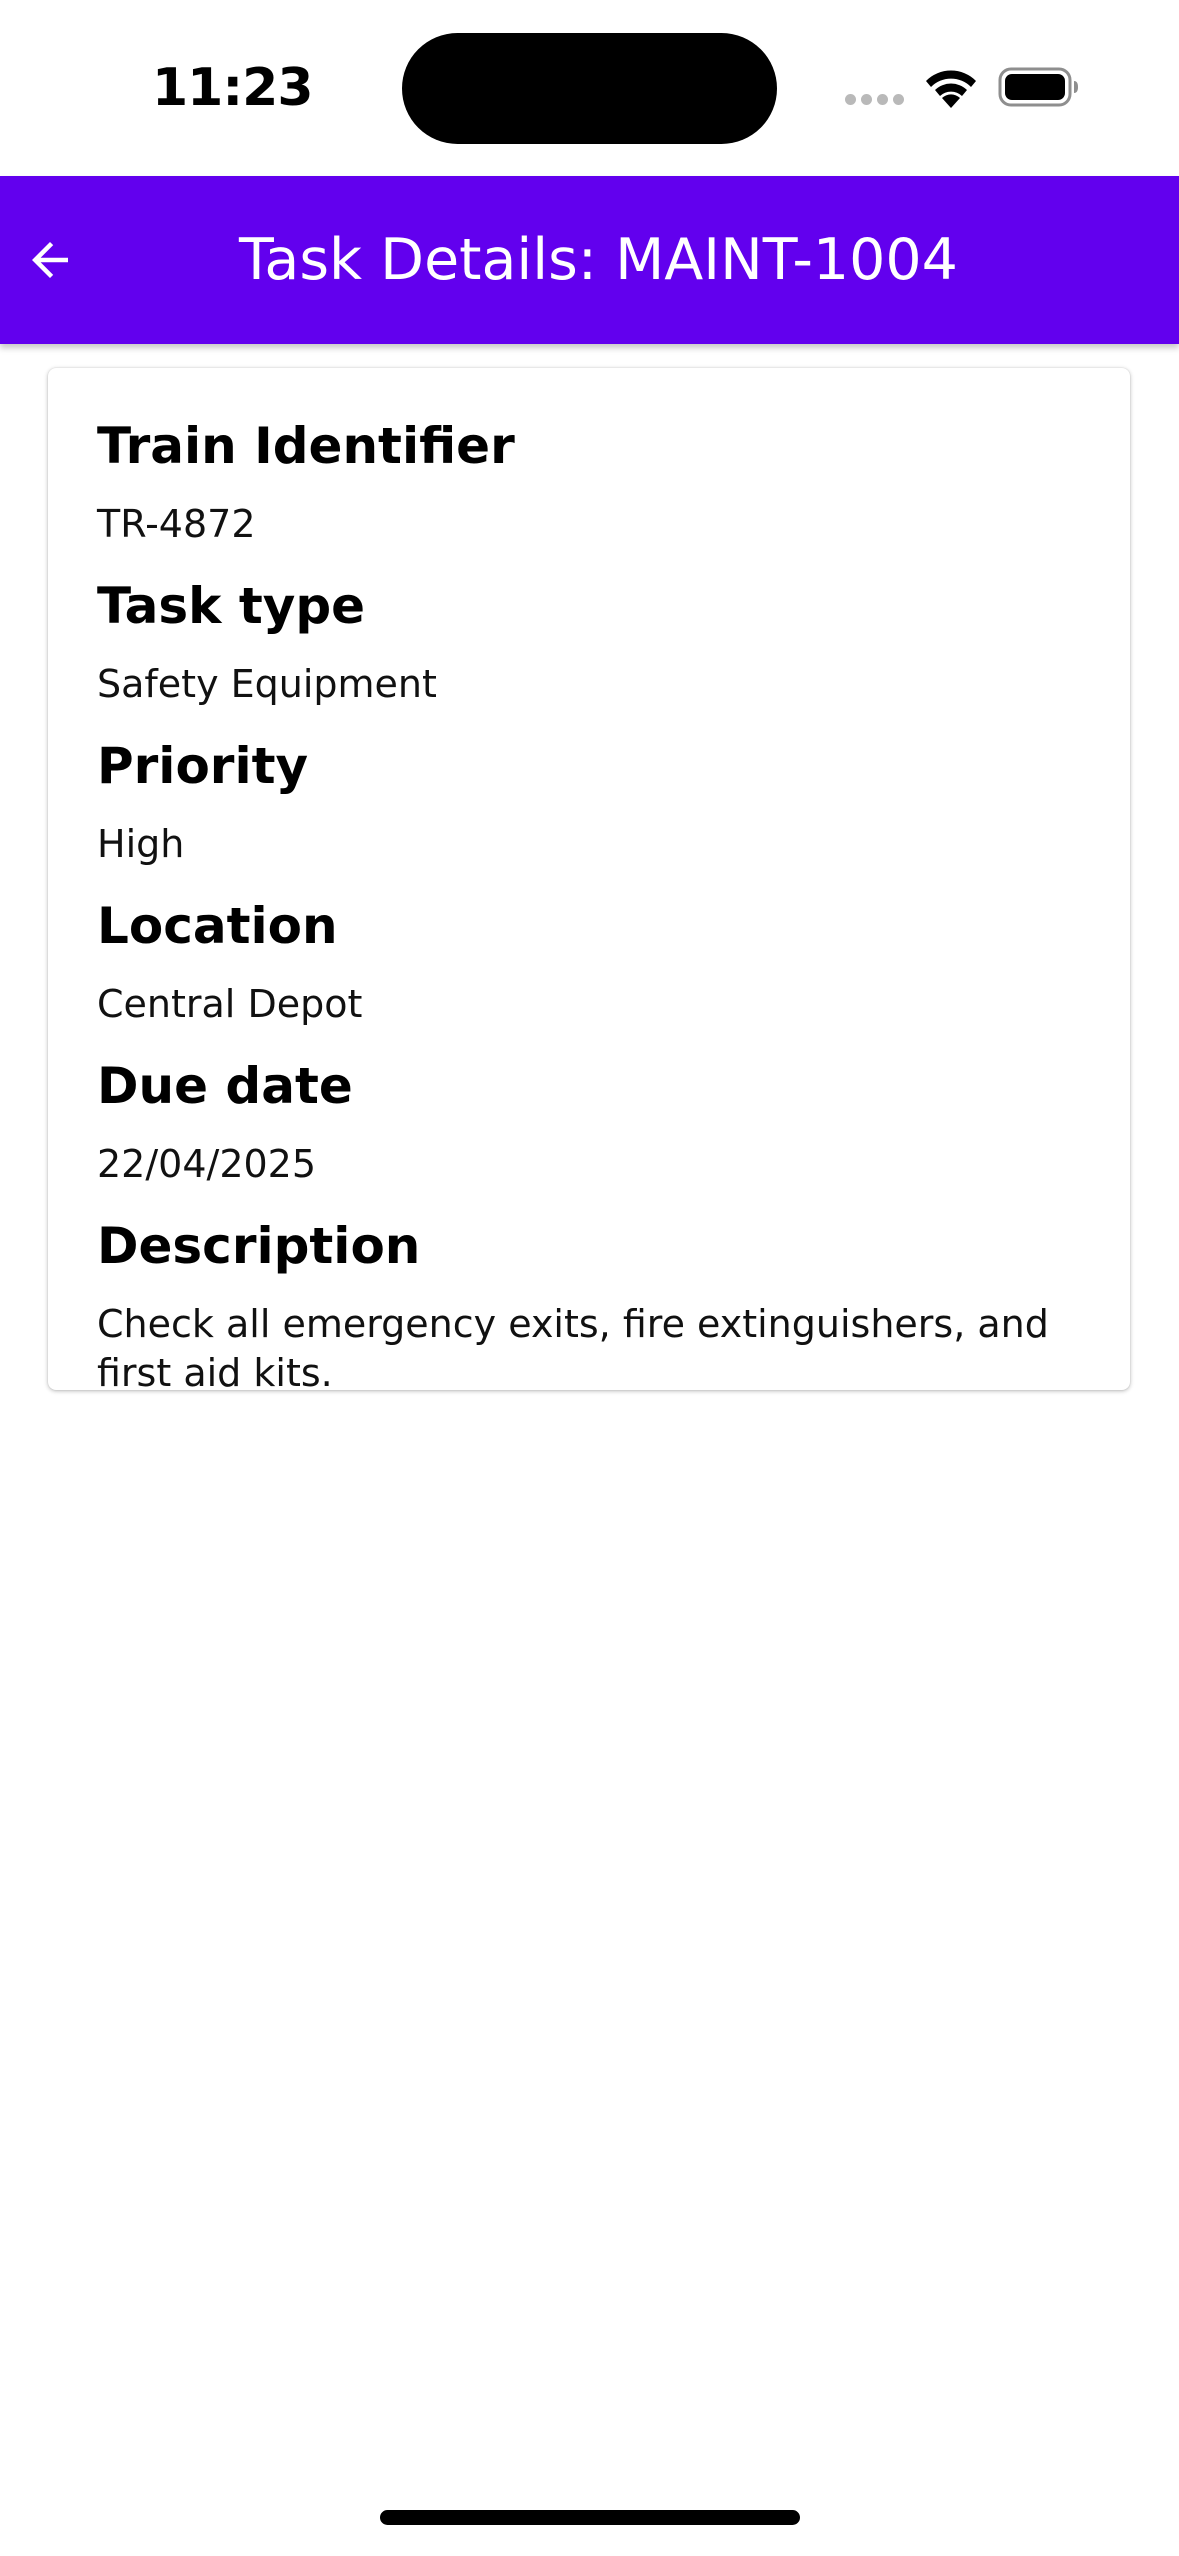 This screenshot has height=2556, width=1179. I want to click on location-value: Central Depot, so click(230, 1004).